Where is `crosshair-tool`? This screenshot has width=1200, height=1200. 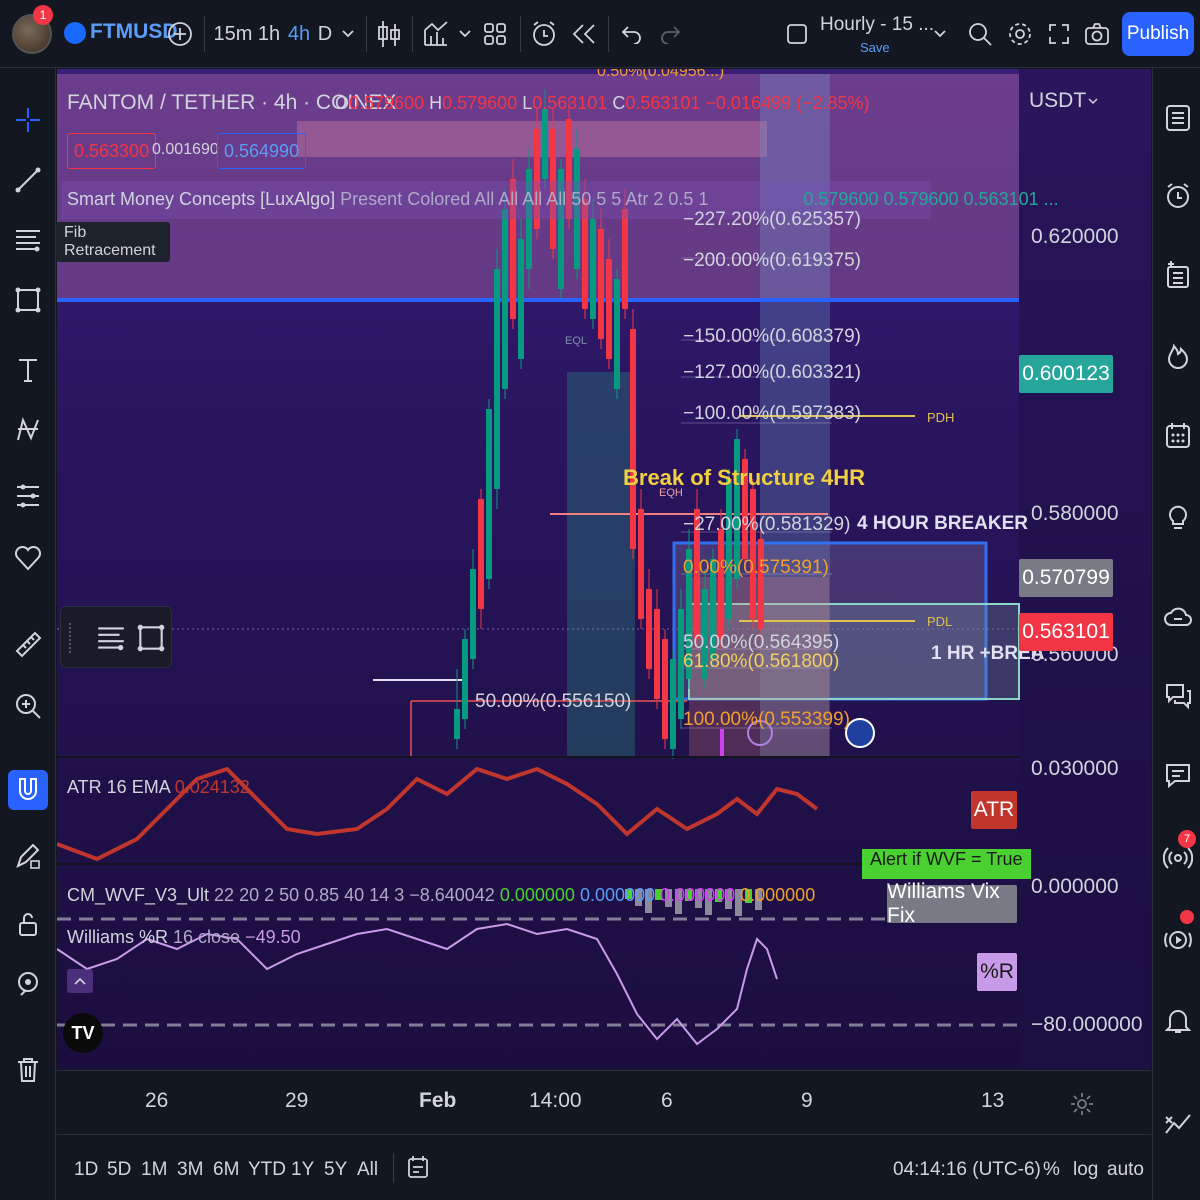
crosshair-tool is located at coordinates (28, 120).